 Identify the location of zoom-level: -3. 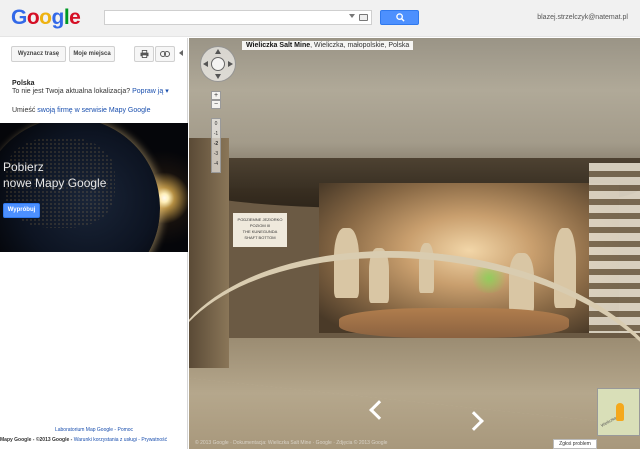
(216, 154).